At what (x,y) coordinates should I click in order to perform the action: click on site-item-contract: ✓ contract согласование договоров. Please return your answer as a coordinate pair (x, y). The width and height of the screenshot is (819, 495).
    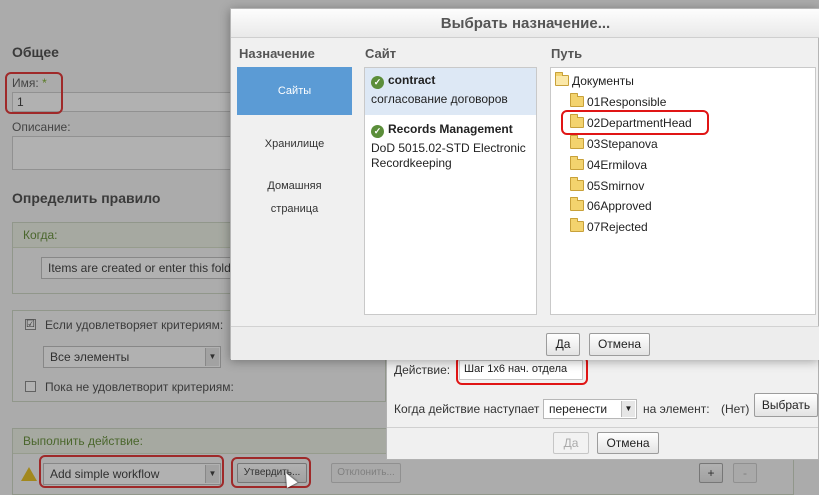
    Looking at the image, I should click on (450, 91).